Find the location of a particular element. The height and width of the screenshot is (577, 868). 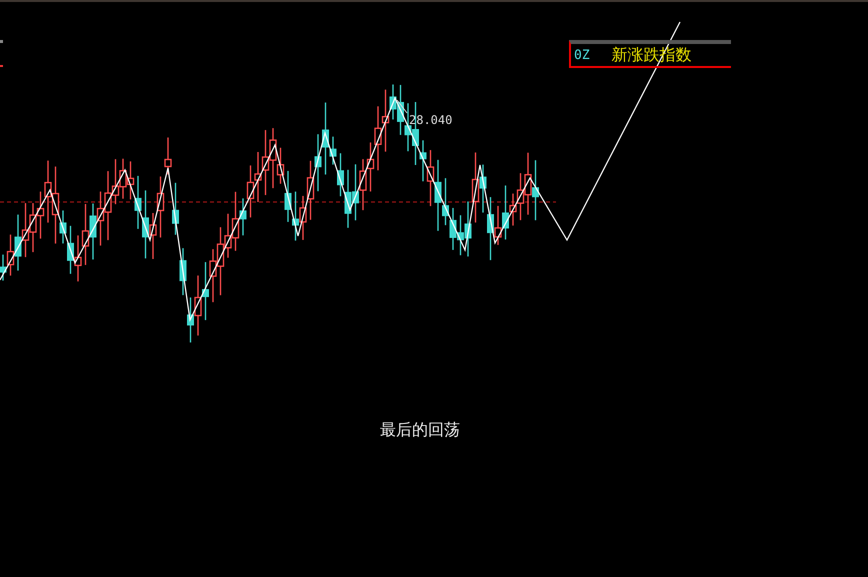

indicator-code: 0Z is located at coordinates (582, 55).